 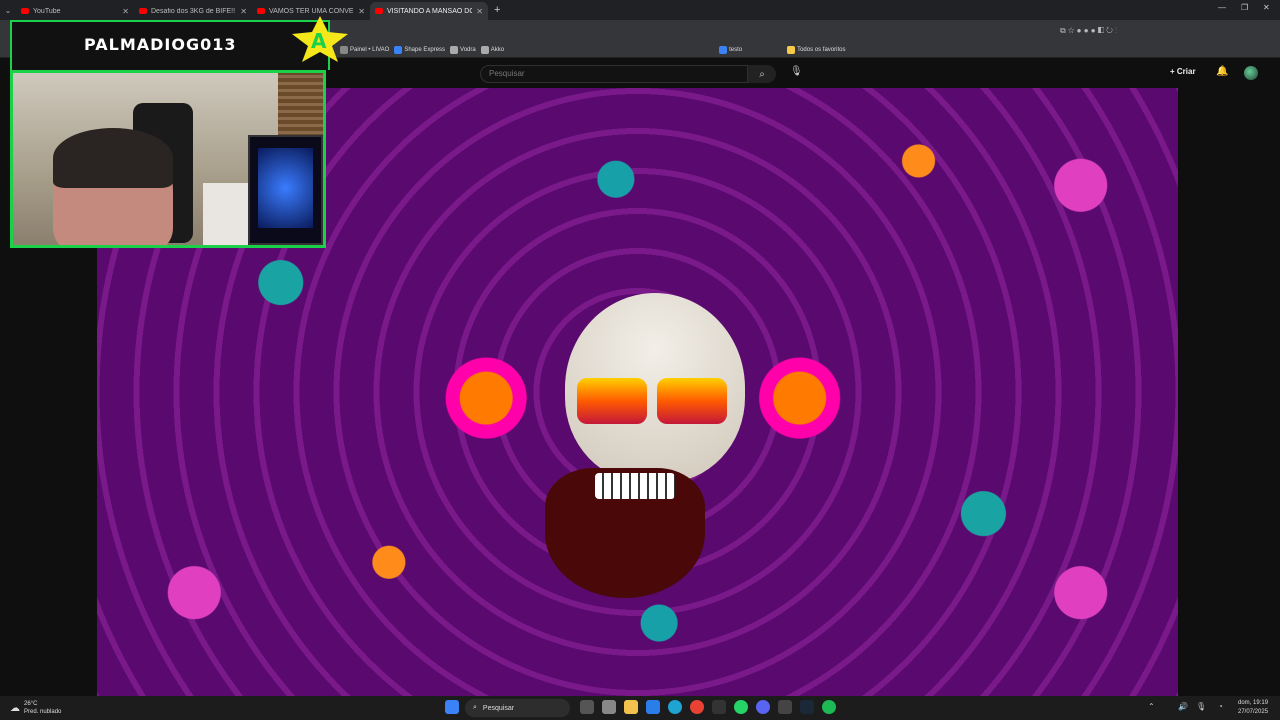 I want to click on maximize-icon: ❐, so click(x=1244, y=7).